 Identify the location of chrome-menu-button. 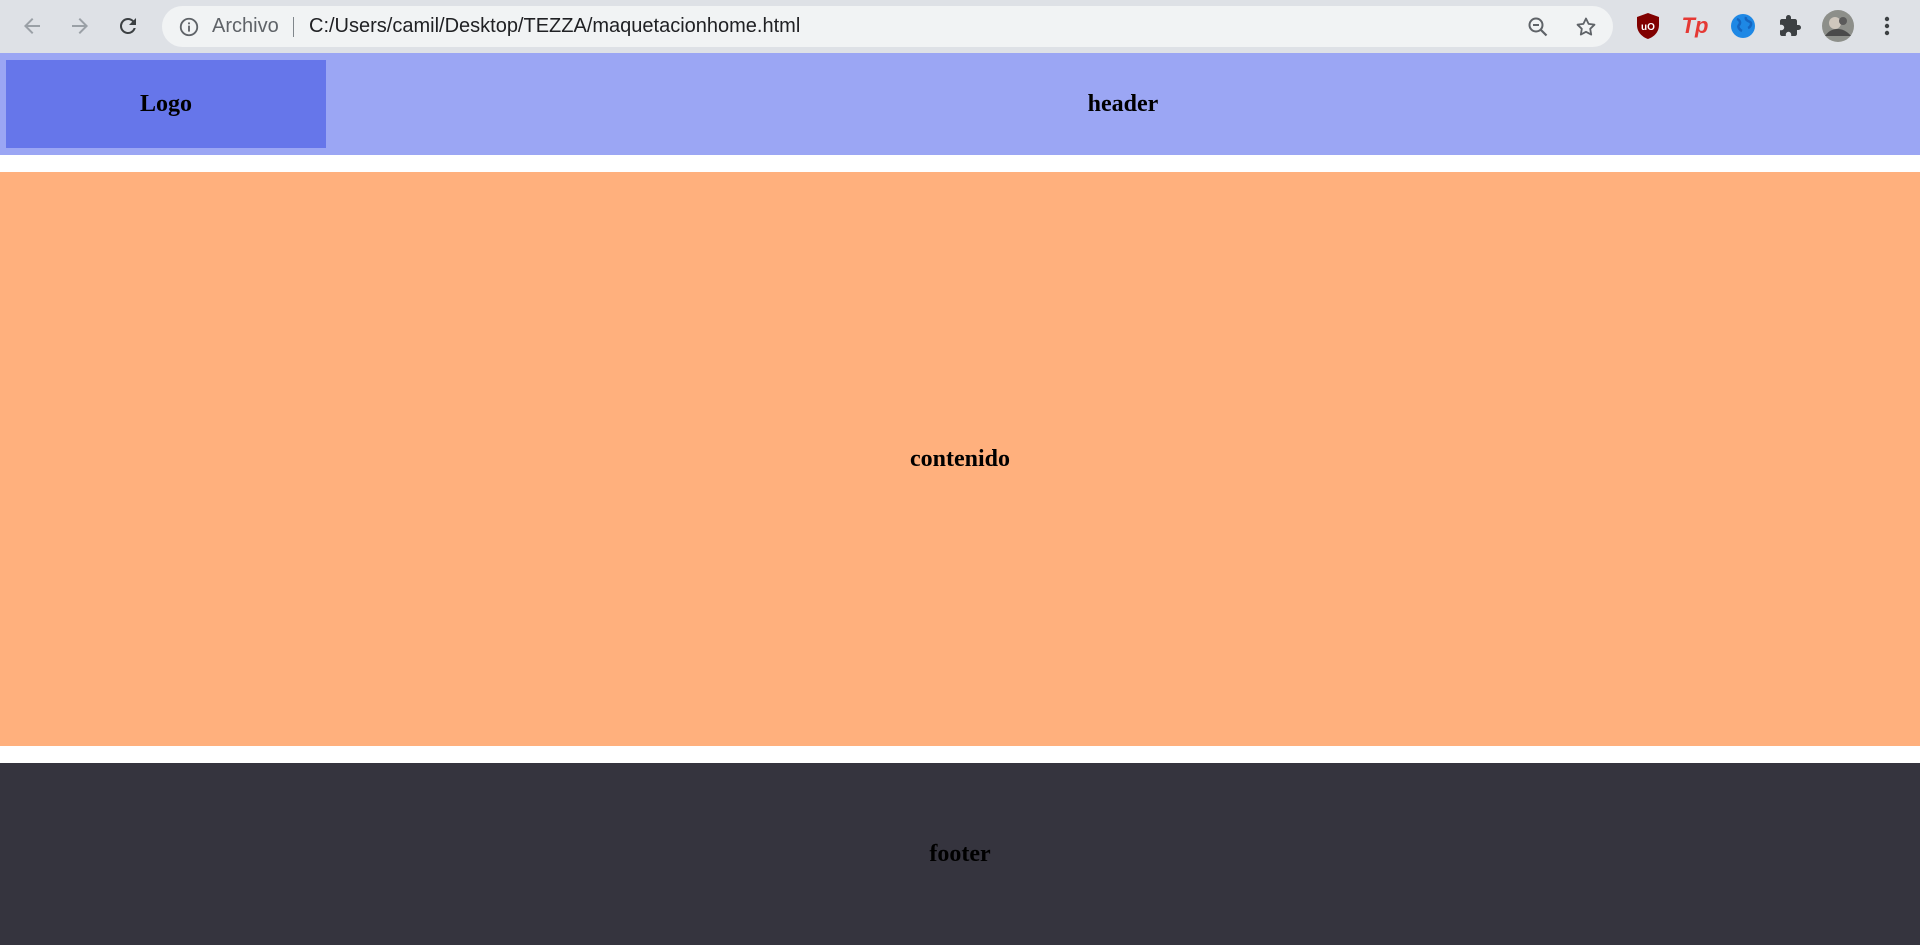
(1887, 26).